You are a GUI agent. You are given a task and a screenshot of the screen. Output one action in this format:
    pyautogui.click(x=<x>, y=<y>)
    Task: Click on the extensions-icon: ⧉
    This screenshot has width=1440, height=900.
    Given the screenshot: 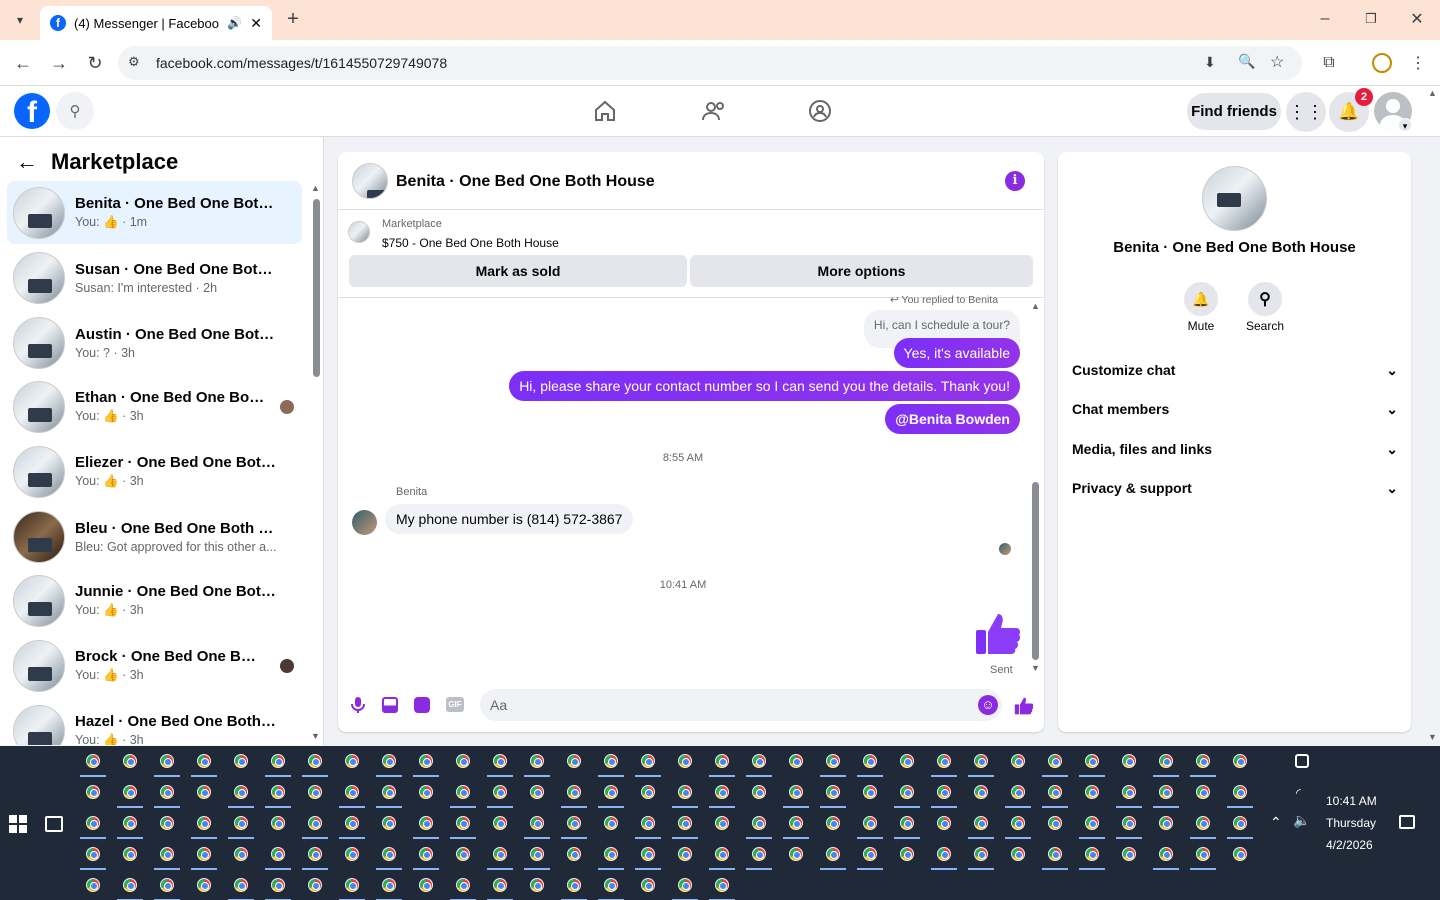 What is the action you would take?
    pyautogui.click(x=1329, y=63)
    